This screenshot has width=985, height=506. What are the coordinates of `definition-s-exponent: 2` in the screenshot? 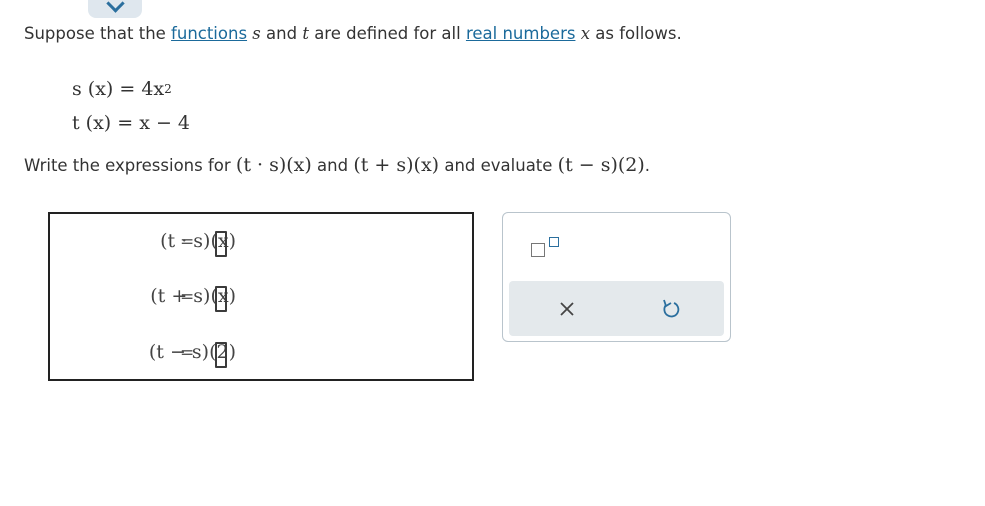 It's located at (168, 89).